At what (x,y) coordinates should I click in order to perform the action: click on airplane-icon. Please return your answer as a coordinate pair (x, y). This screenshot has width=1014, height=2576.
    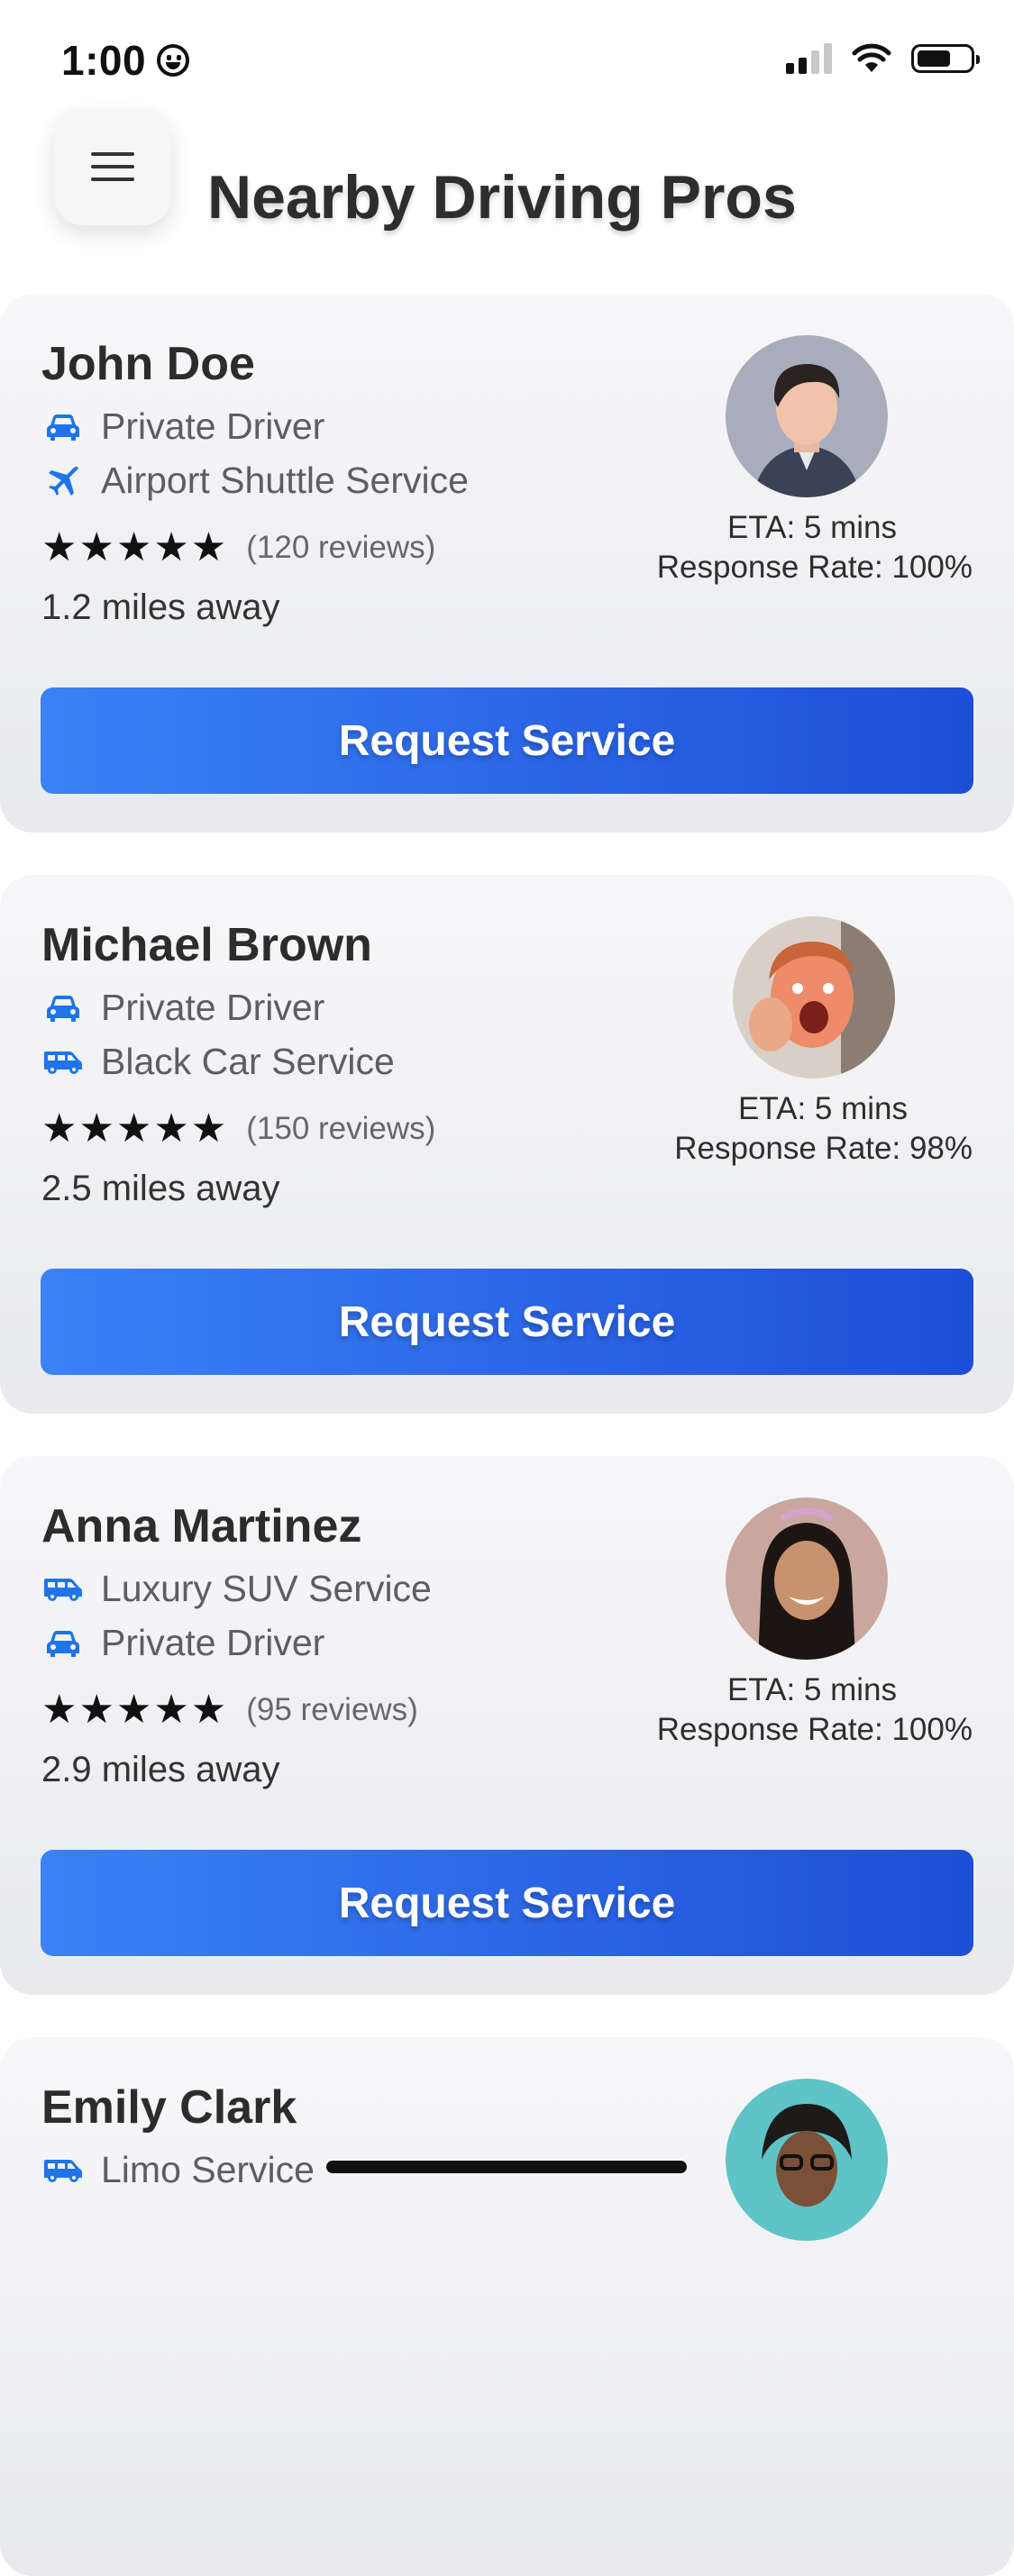
    Looking at the image, I should click on (63, 481).